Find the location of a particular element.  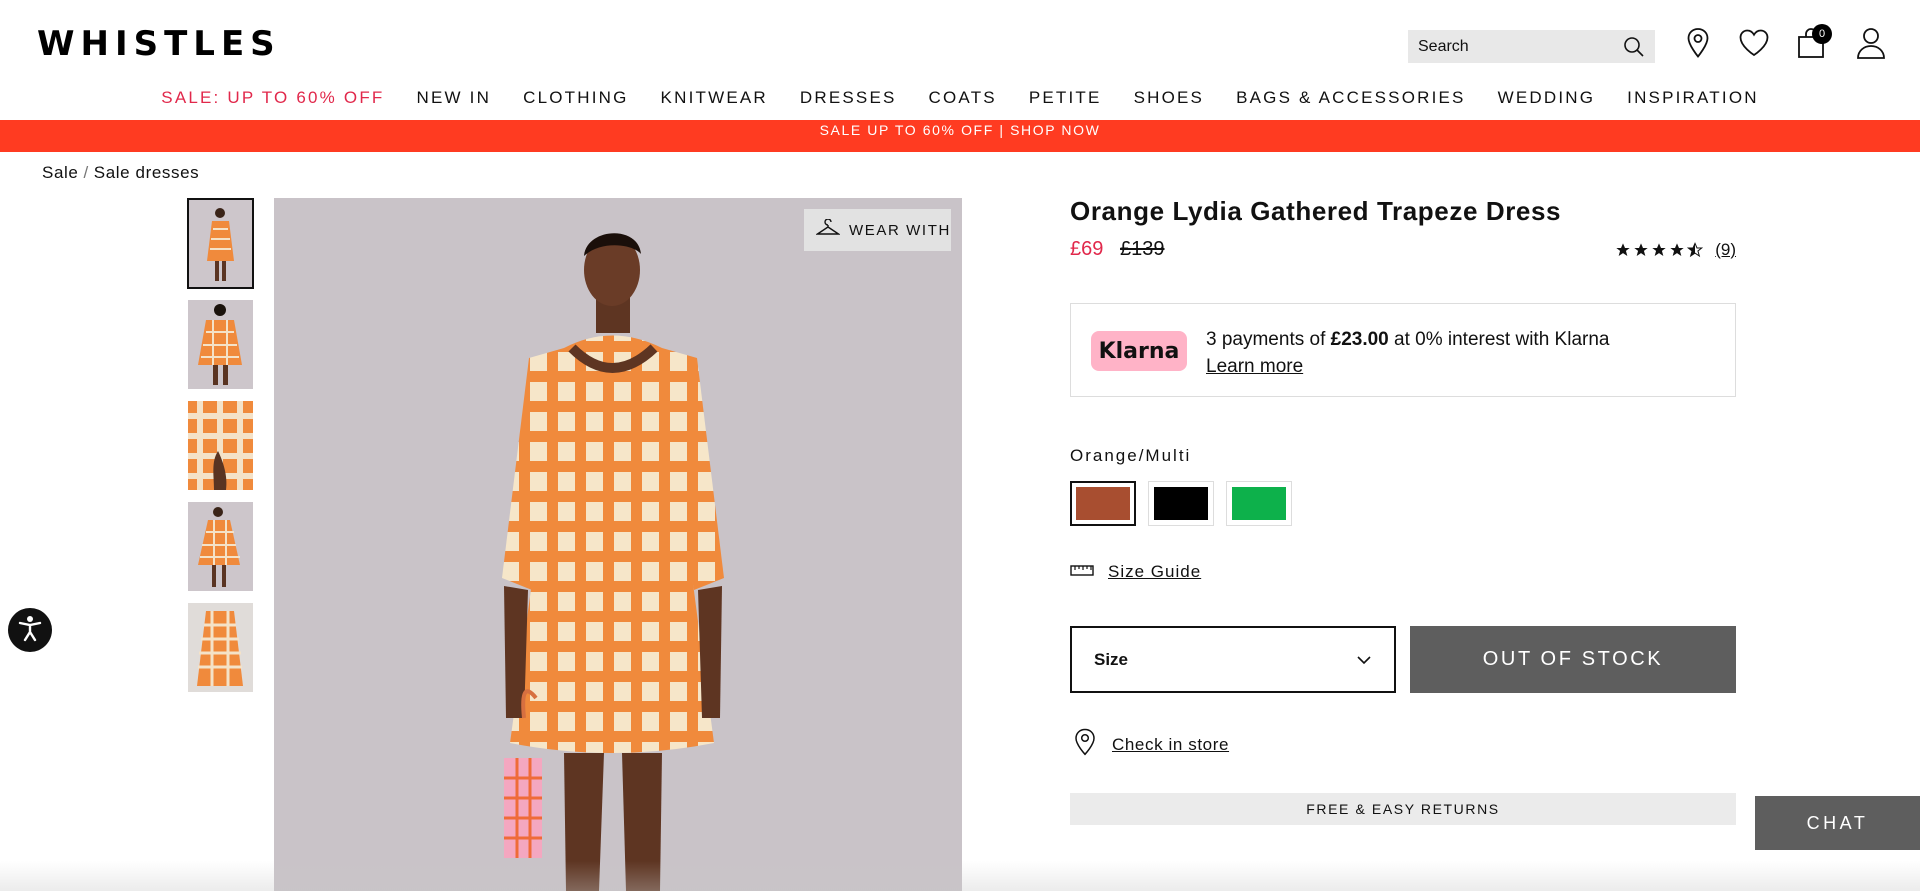

size-select: Size is located at coordinates (1233, 659).